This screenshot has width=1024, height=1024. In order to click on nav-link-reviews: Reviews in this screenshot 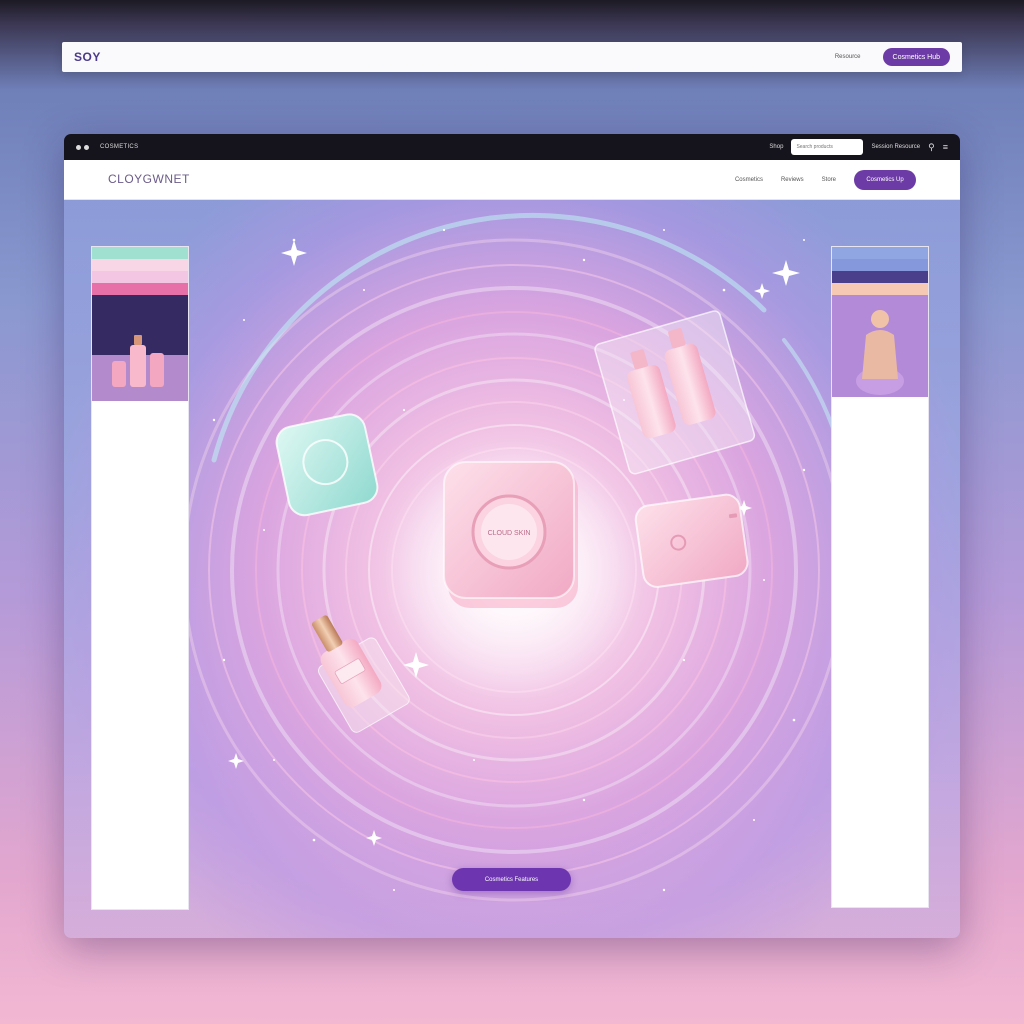, I will do `click(792, 180)`.